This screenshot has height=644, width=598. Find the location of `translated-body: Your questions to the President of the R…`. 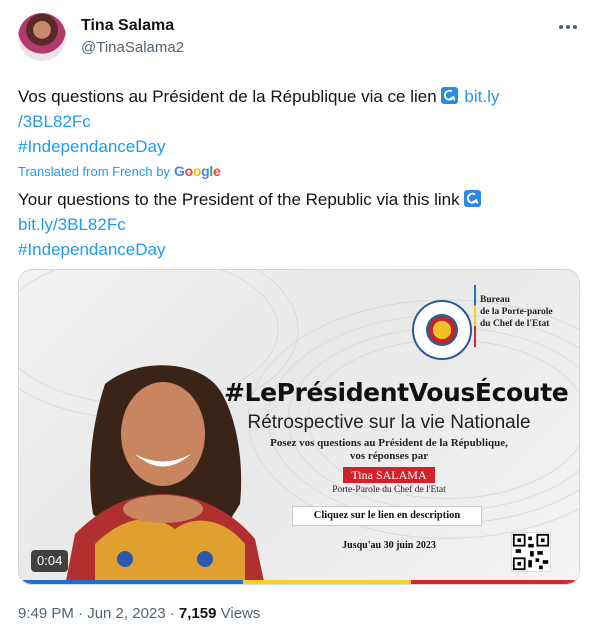

translated-body: Your questions to the President of the R… is located at coordinates (241, 199).